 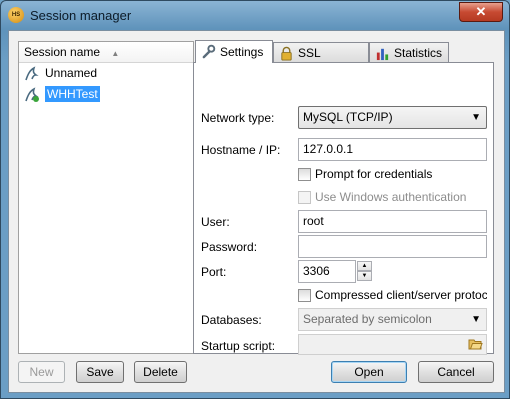 What do you see at coordinates (321, 61) in the screenshot?
I see `tab-ssl-options: SSL options` at bounding box center [321, 61].